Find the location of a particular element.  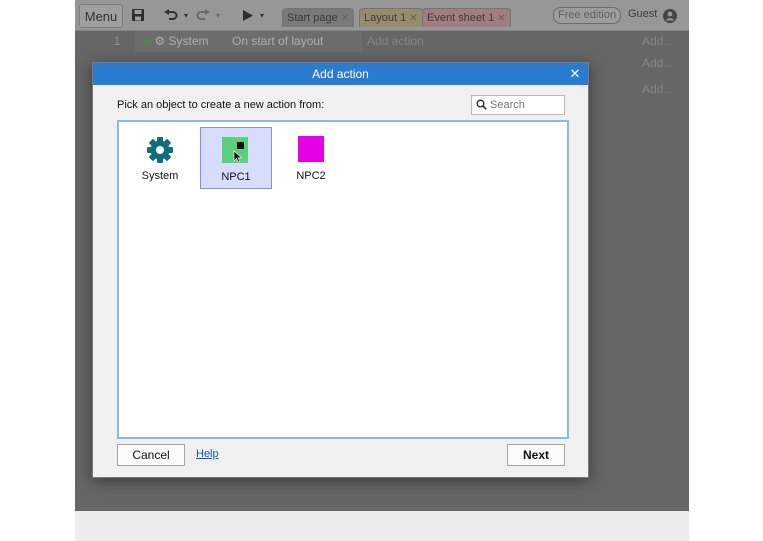

close-icon: ✕ is located at coordinates (575, 74).